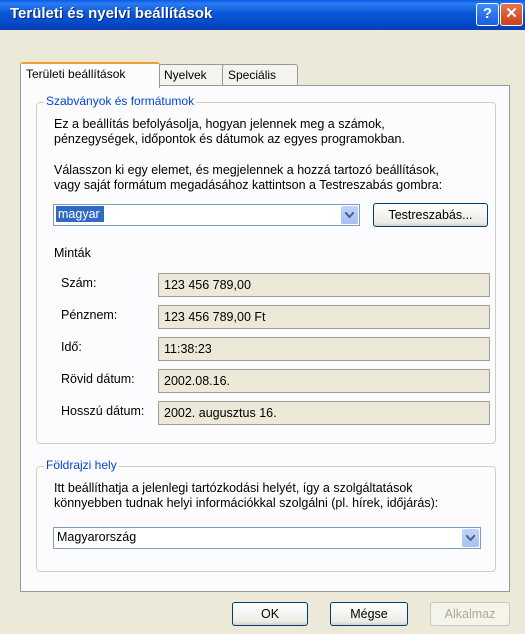 Image resolution: width=525 pixels, height=634 pixels. I want to click on tab-regional-settings: Területi beállítások, so click(90, 75).